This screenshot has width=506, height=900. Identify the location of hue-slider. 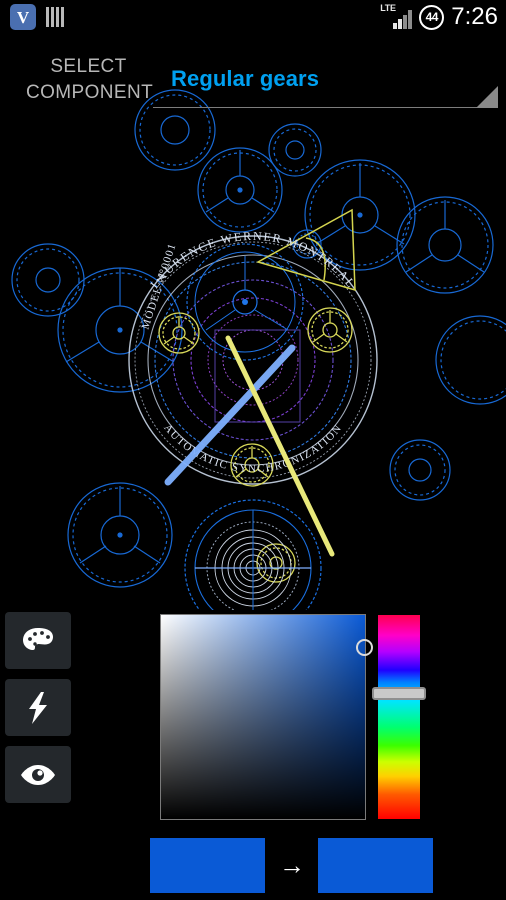
(399, 717).